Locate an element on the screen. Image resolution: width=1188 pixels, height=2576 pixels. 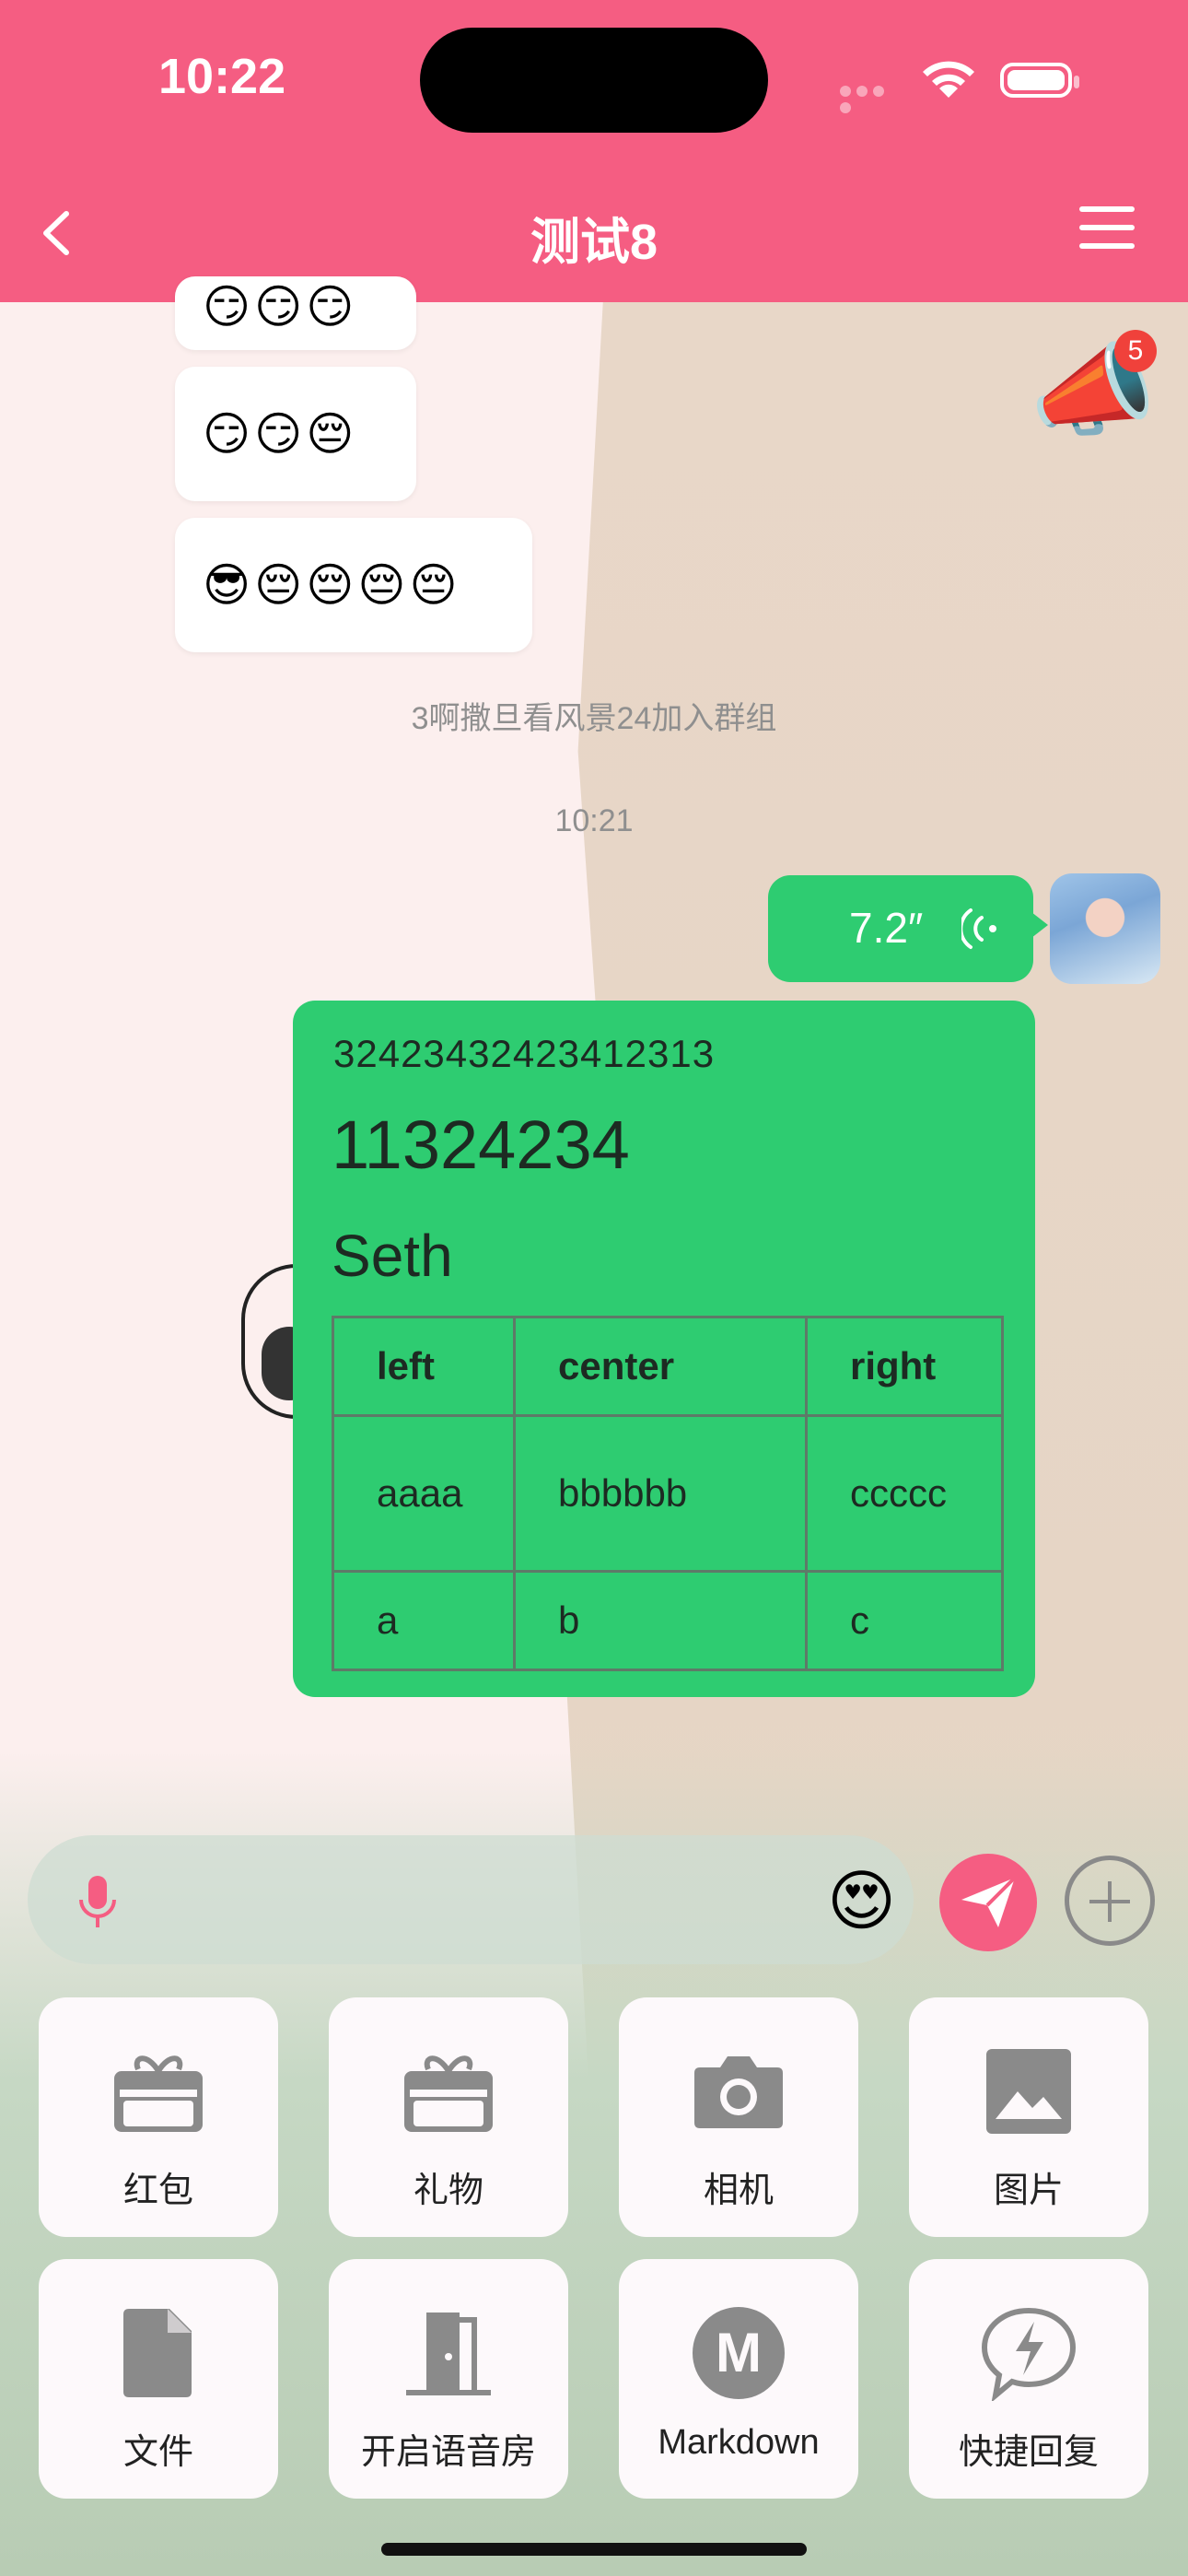
markdown-icon: M is located at coordinates (739, 2353).